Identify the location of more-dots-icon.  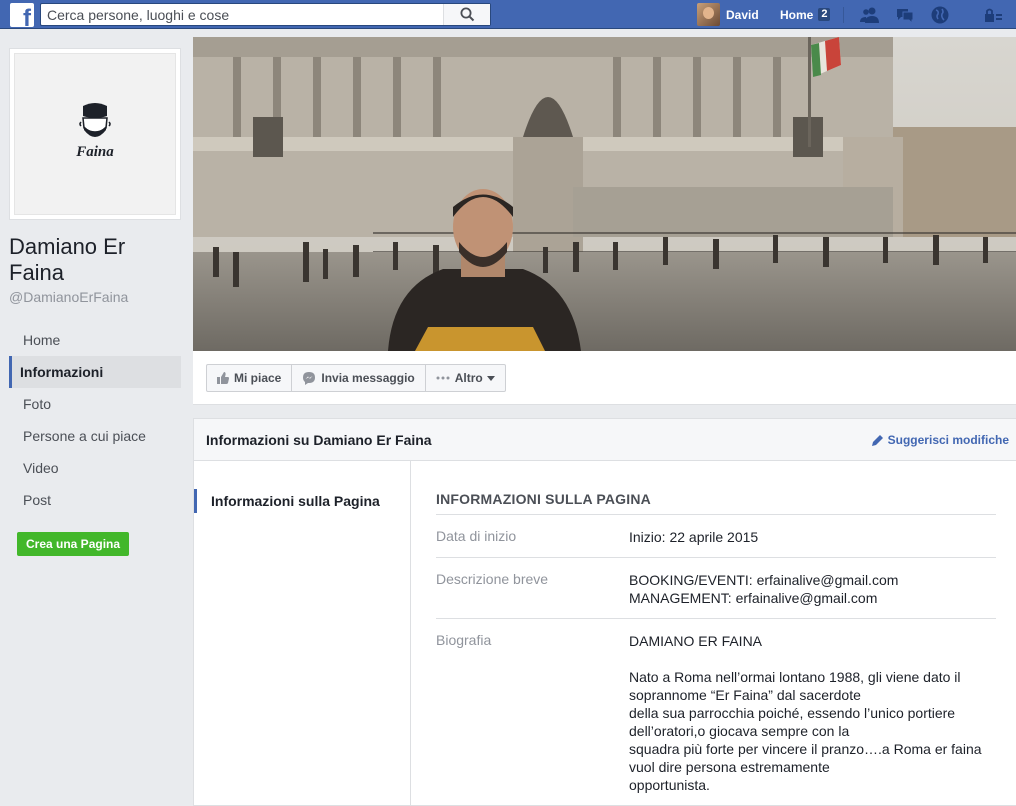
(443, 378).